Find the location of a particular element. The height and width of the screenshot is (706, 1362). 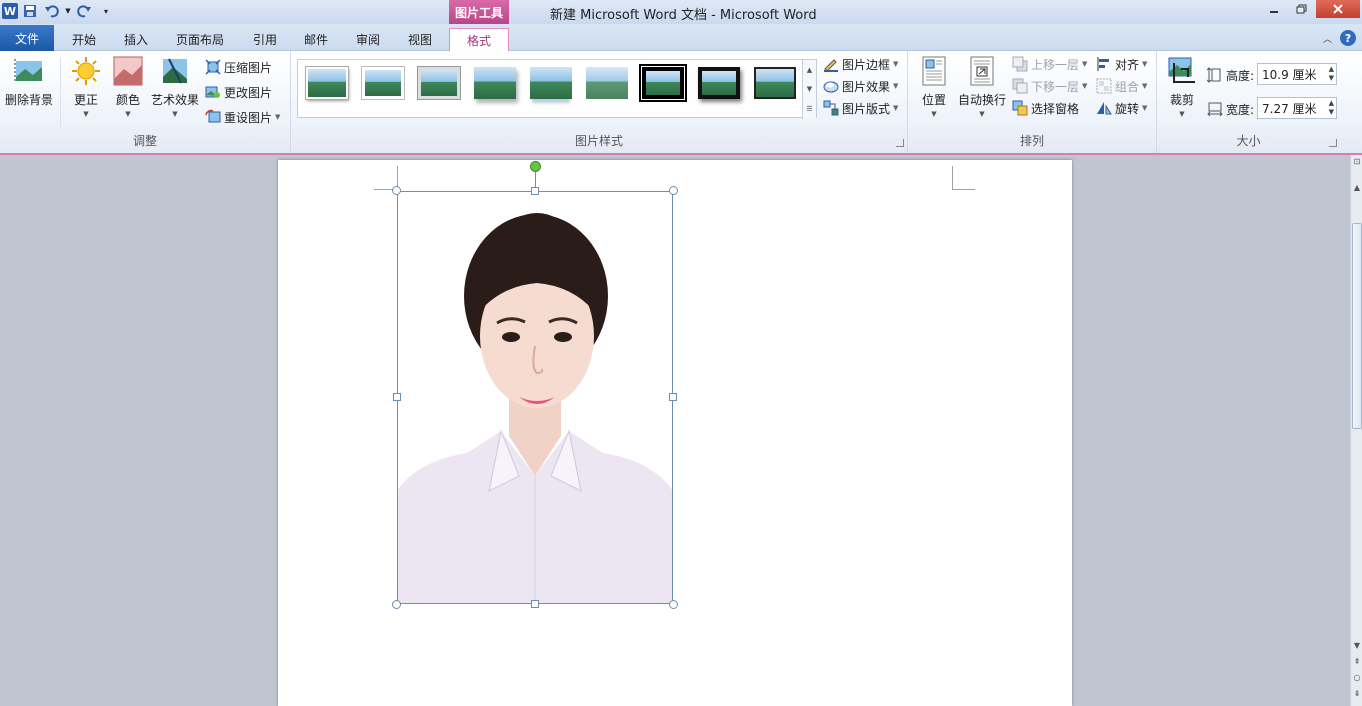

size-dialog-launcher-icon is located at coordinates (1333, 143).